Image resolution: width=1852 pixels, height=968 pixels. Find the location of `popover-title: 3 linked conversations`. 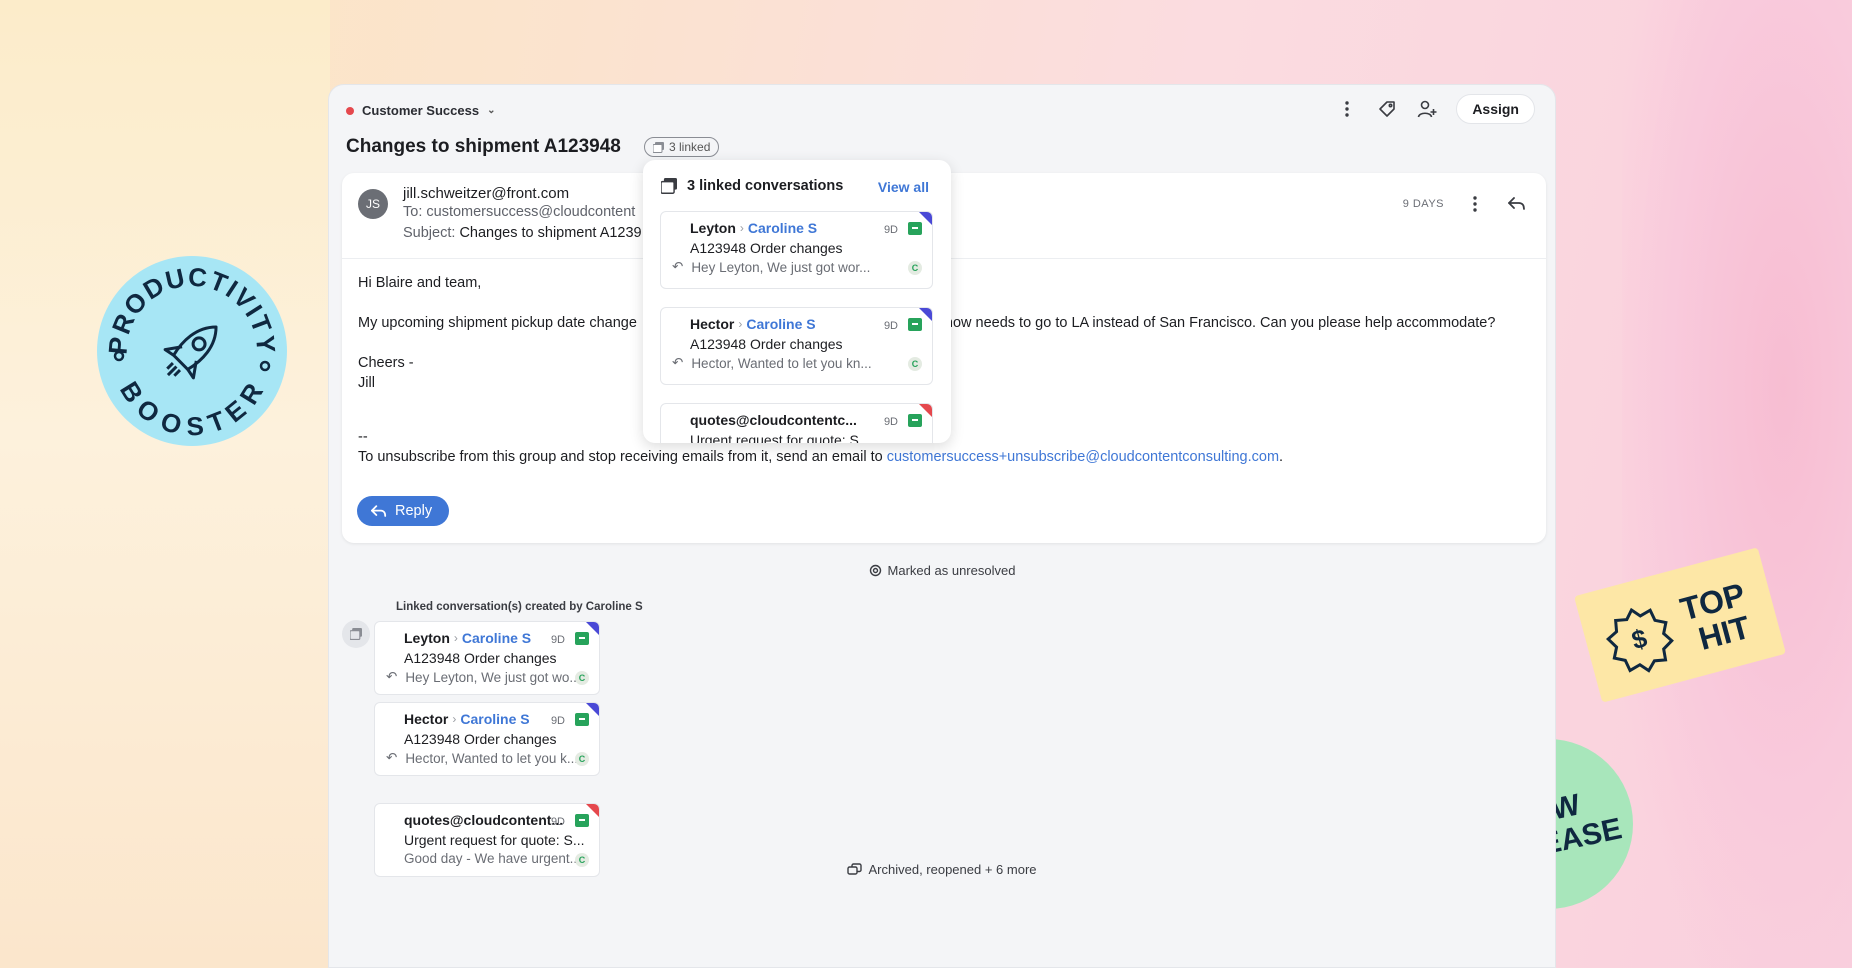

popover-title: 3 linked conversations is located at coordinates (765, 186).